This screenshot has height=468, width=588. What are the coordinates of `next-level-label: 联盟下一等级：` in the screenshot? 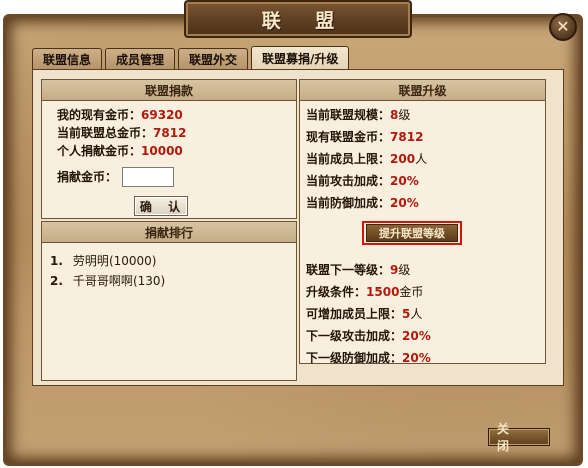 It's located at (348, 270).